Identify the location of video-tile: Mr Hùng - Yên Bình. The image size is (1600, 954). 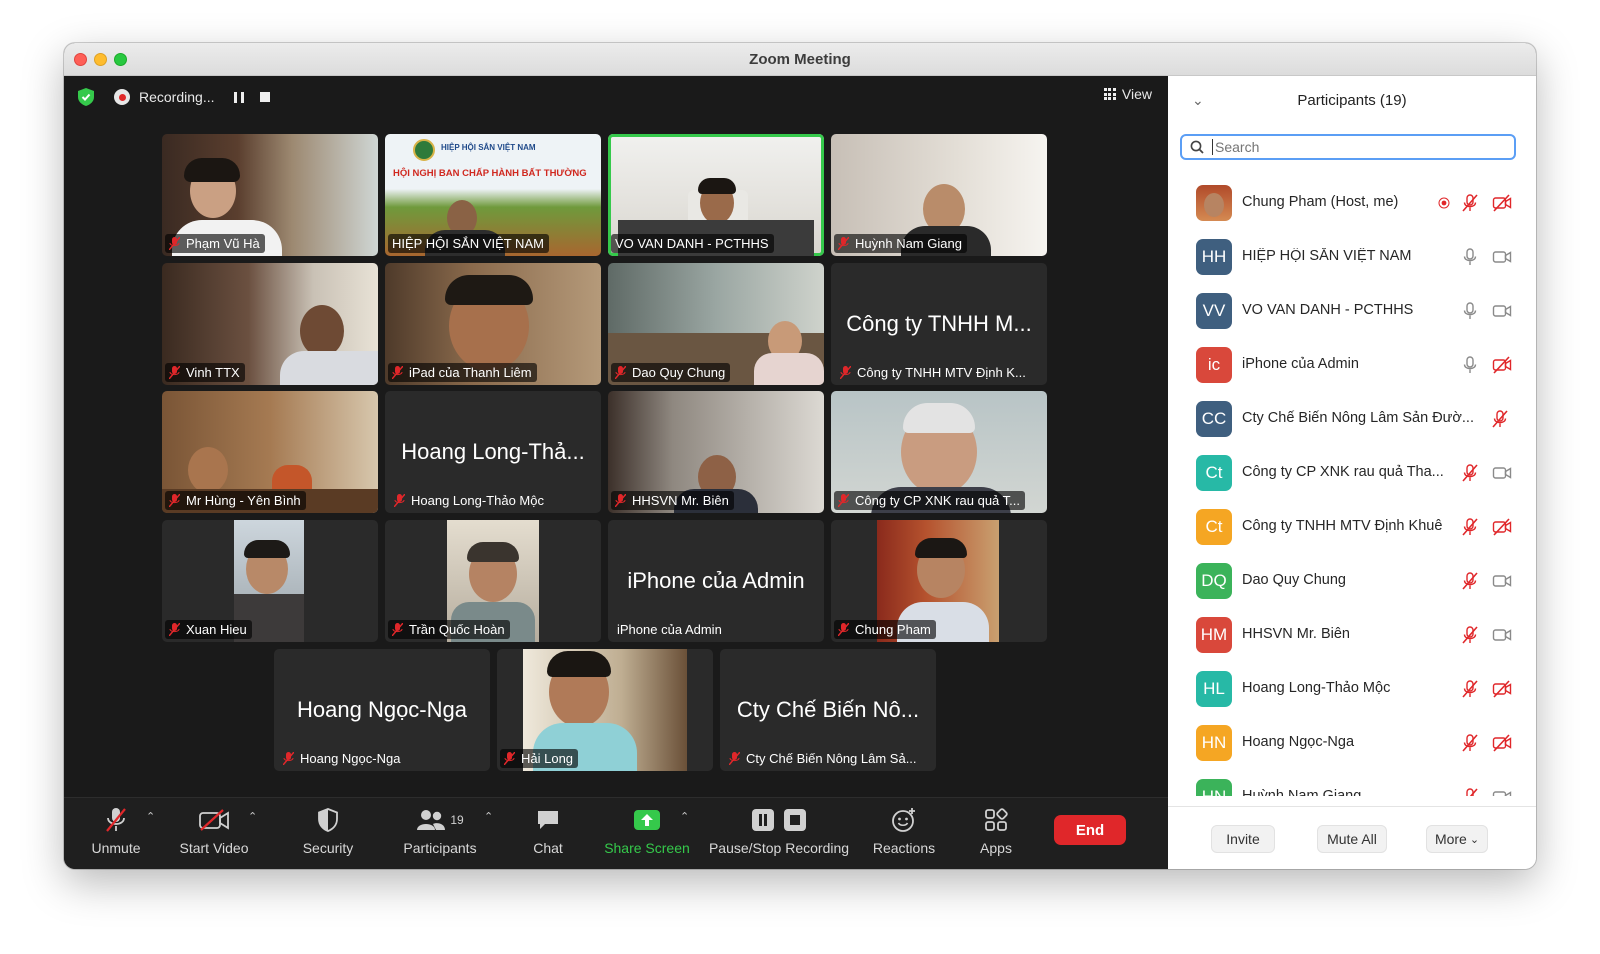
(270, 452).